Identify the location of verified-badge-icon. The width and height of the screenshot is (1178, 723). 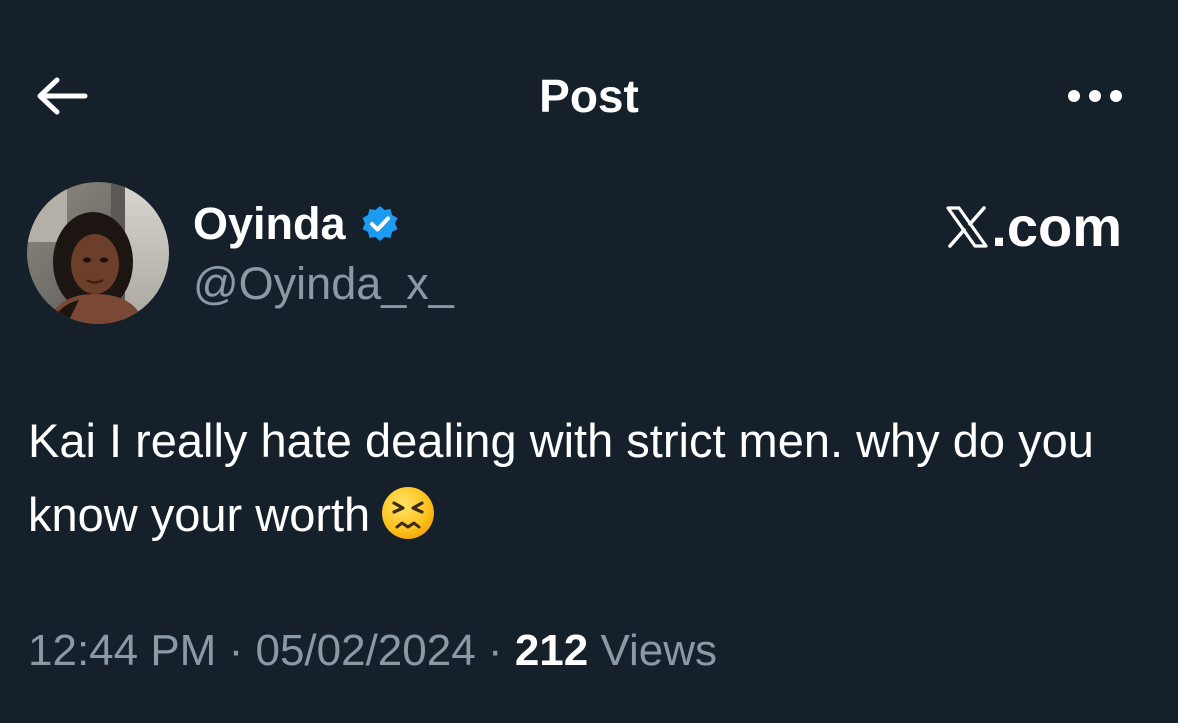
(380, 224).